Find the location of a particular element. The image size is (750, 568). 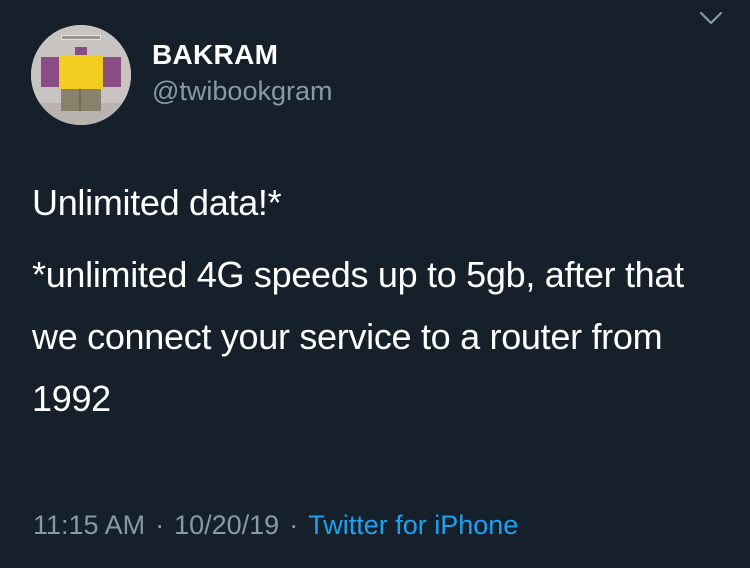

display-name: BAKRAM is located at coordinates (242, 55).